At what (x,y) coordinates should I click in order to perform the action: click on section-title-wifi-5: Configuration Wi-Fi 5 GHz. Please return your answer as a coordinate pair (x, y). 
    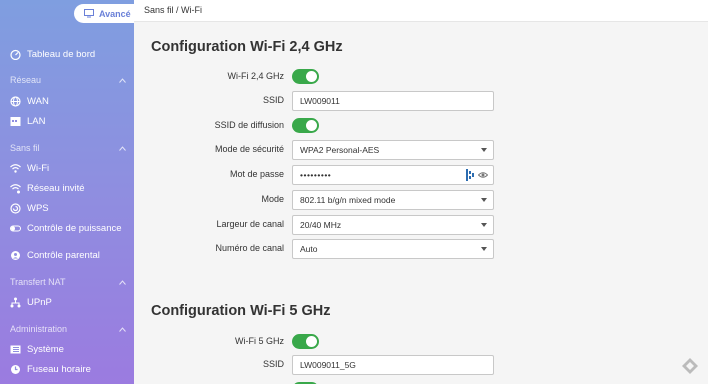
    Looking at the image, I should click on (241, 311).